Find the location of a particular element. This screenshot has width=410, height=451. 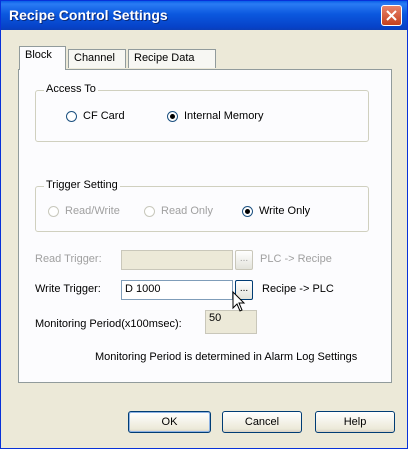

read-trigger-label: Read Trigger: is located at coordinates (68, 259).